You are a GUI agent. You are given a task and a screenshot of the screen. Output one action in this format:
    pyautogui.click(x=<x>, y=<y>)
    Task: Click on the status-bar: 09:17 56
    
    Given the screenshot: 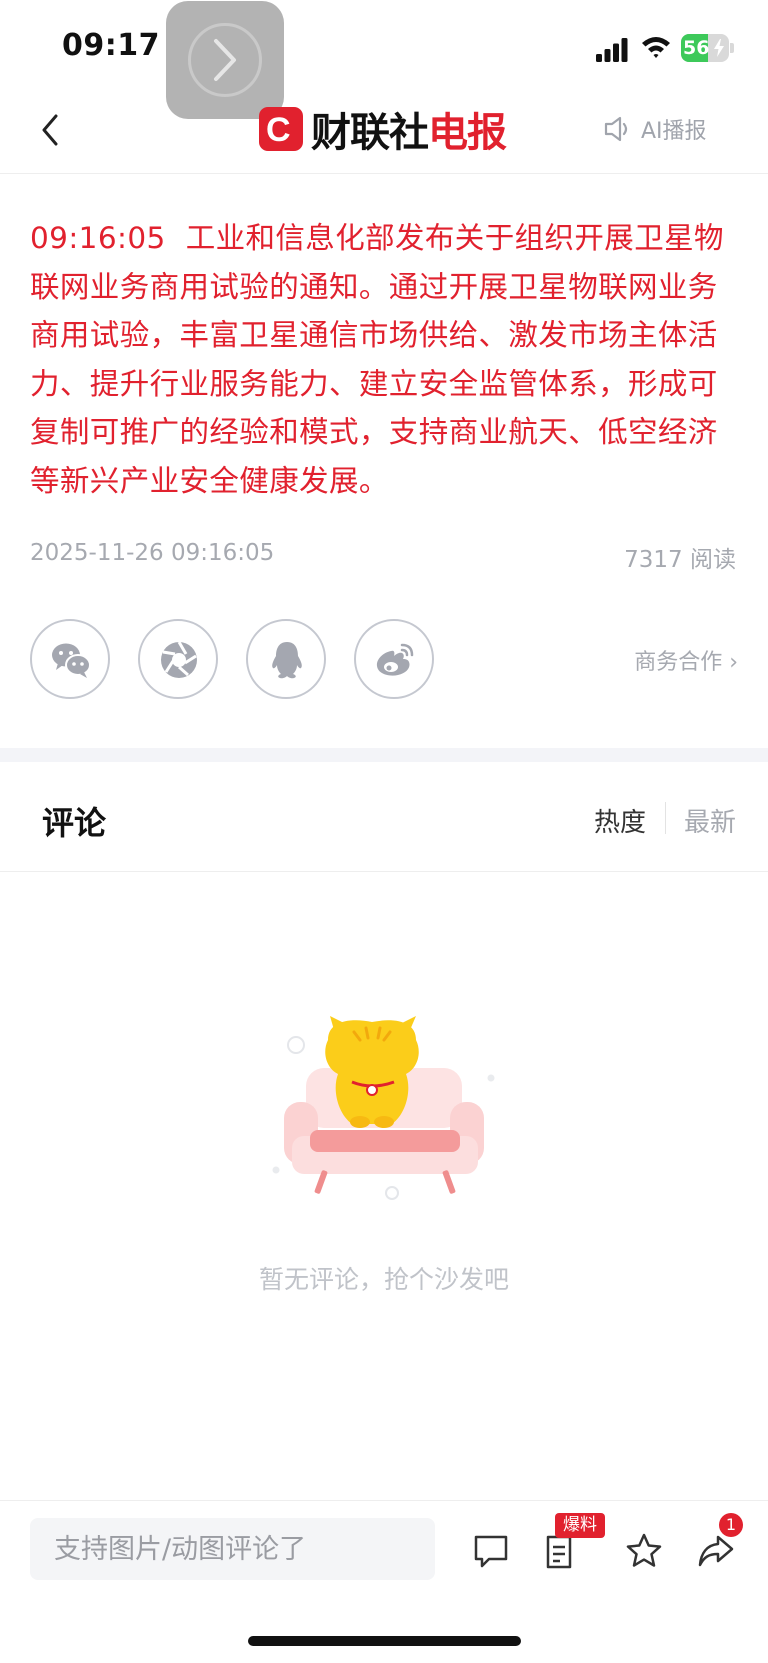 What is the action you would take?
    pyautogui.click(x=384, y=59)
    